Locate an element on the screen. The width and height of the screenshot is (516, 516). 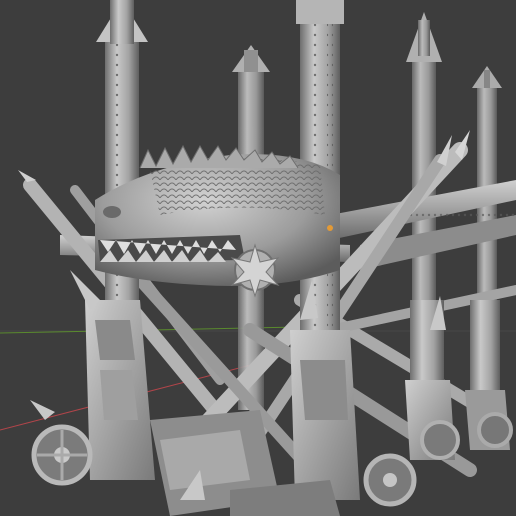
origin-marker is located at coordinates (330, 228).